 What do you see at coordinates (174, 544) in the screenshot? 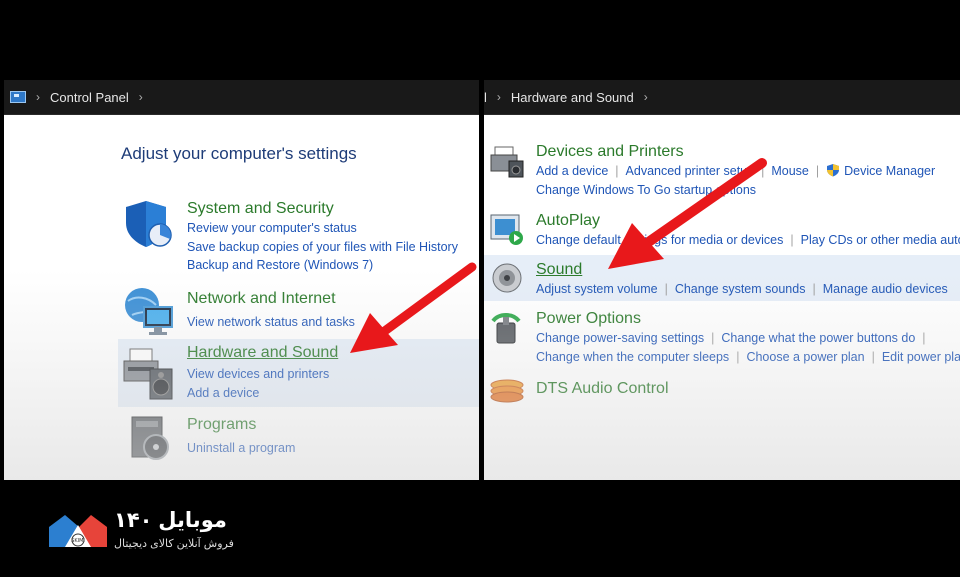
I see `brand-tagline: فروش آنلاین کالای دیجیتال` at bounding box center [174, 544].